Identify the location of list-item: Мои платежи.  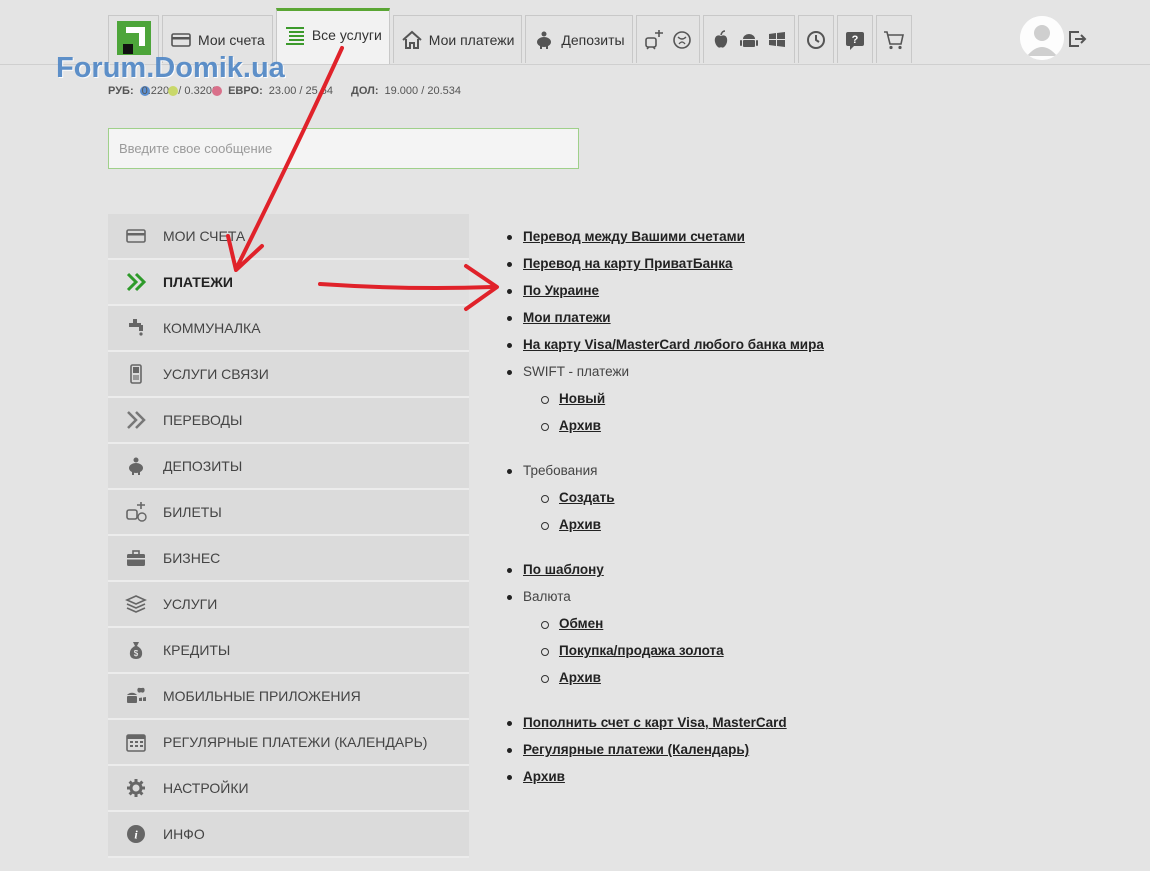
(664, 321).